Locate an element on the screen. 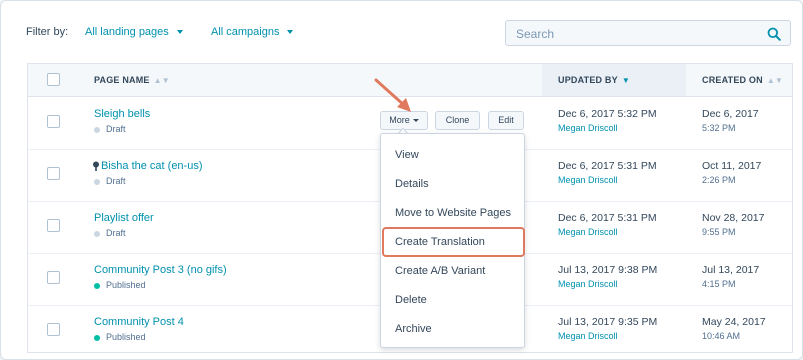  column-header-page-name: PAGE NAME ▲▼ is located at coordinates (132, 80).